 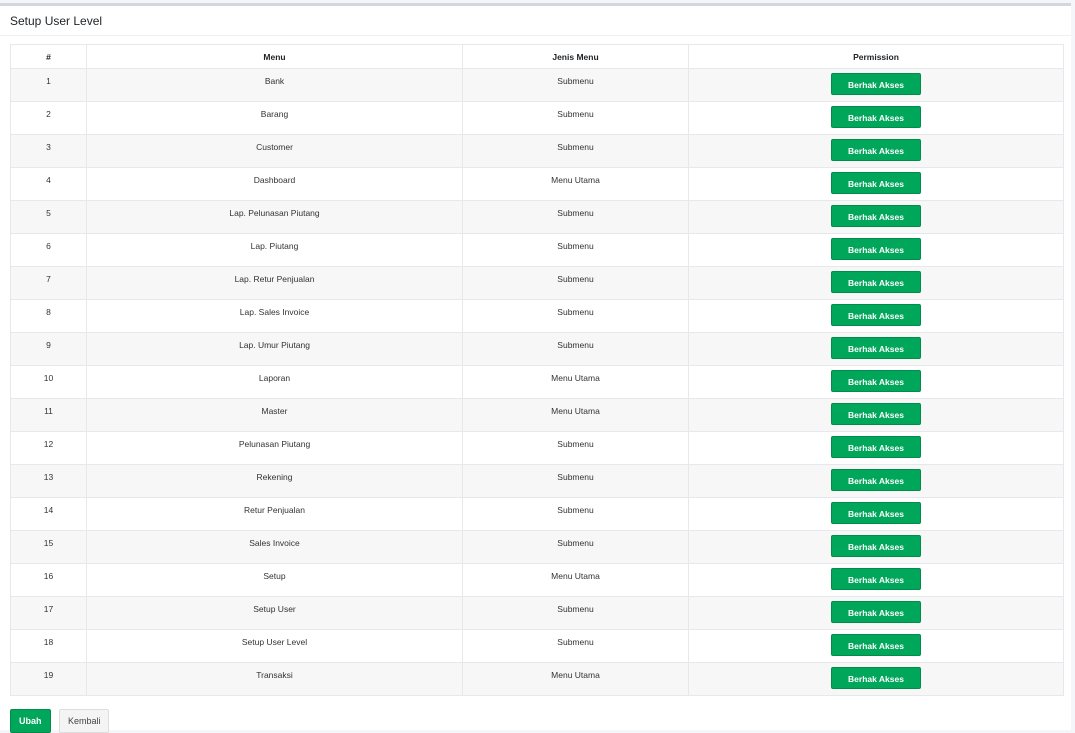 What do you see at coordinates (48, 613) in the screenshot?
I see `row-number: 17` at bounding box center [48, 613].